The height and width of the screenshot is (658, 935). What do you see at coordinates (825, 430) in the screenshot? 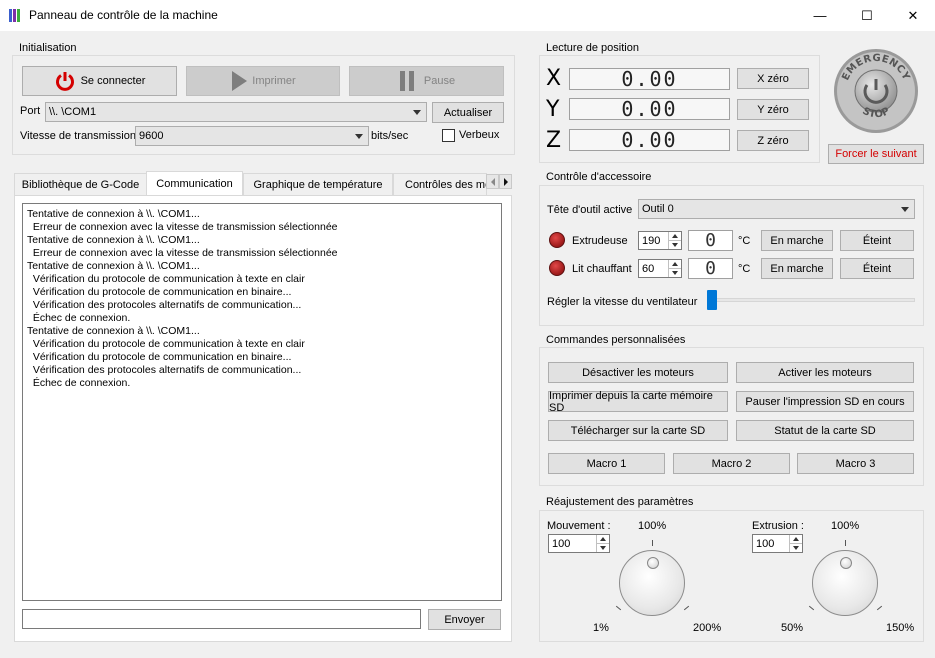
I see `sd-status-button: Statut de la carte SD` at bounding box center [825, 430].